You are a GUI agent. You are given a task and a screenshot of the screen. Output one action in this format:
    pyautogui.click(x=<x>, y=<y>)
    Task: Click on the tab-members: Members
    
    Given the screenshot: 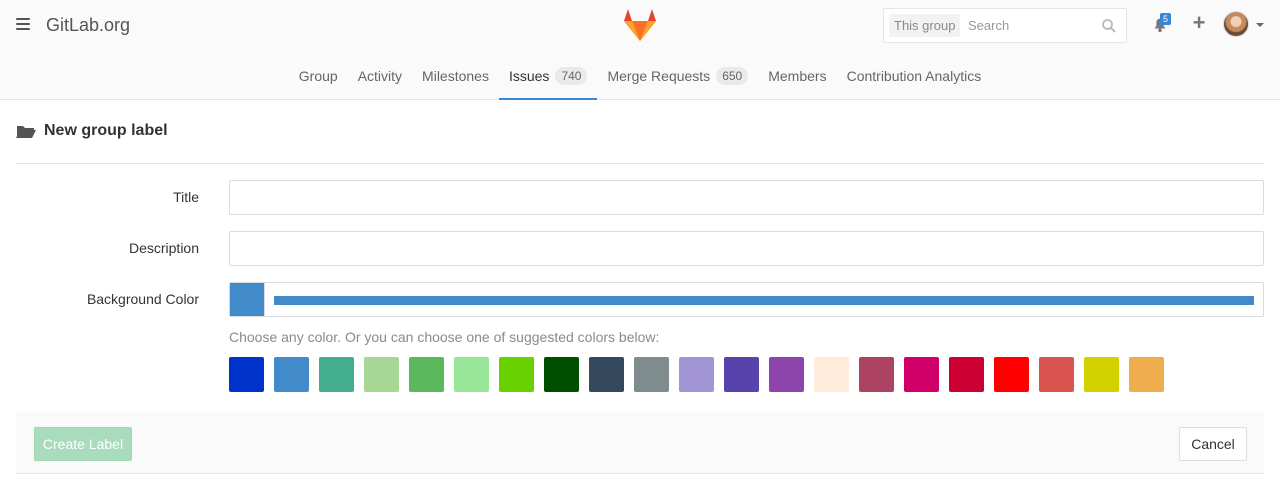 What is the action you would take?
    pyautogui.click(x=797, y=75)
    